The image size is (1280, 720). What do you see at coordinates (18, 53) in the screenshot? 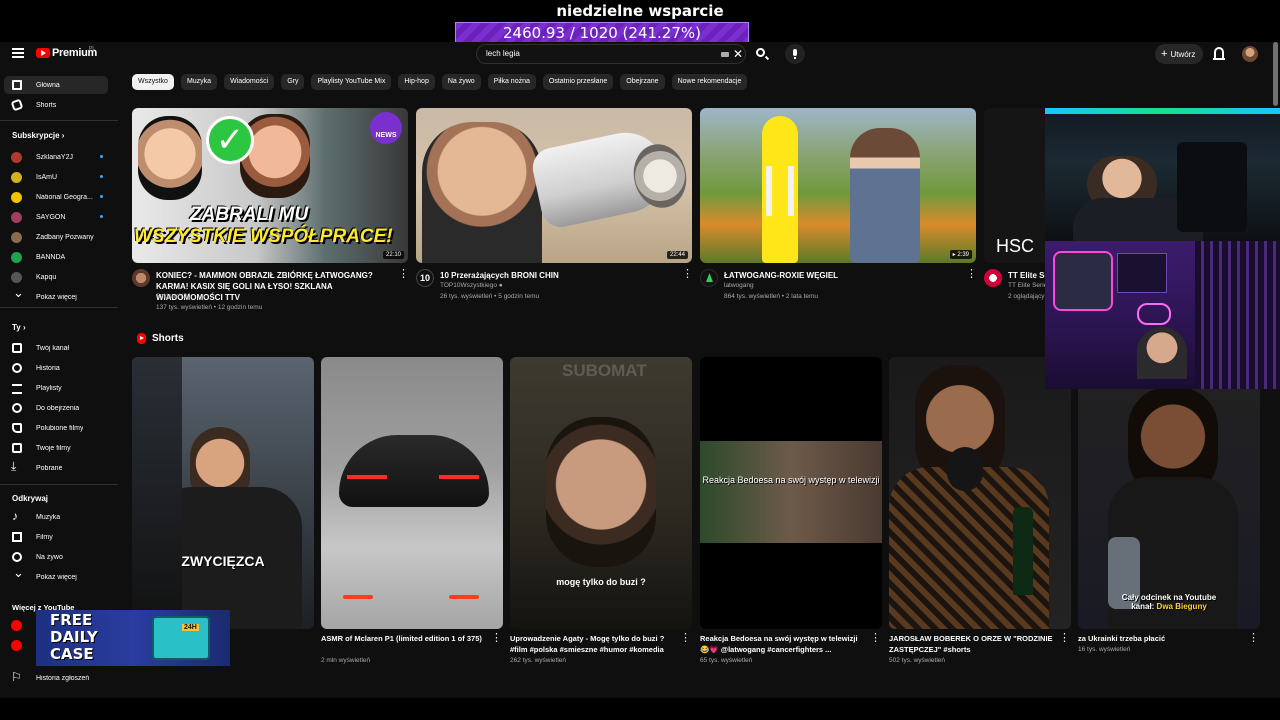
I see `menu-icon` at bounding box center [18, 53].